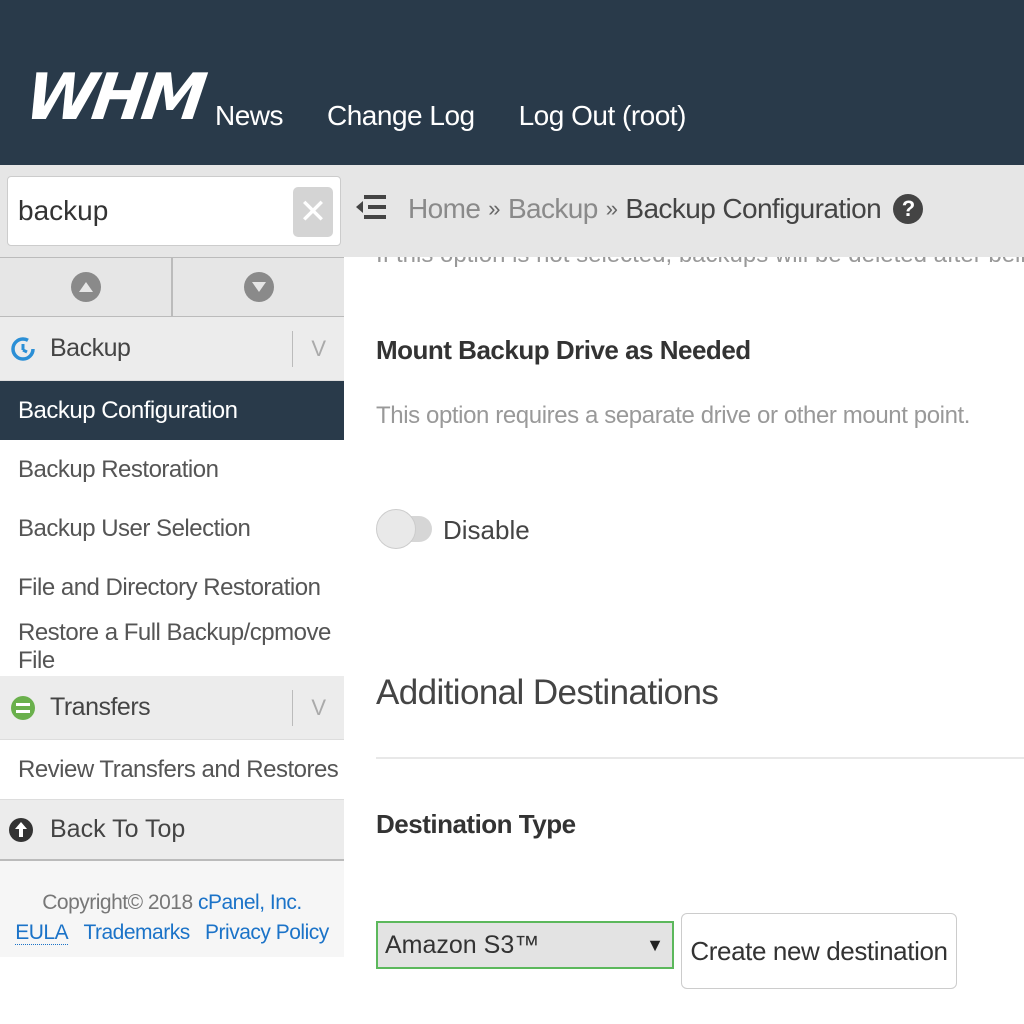 Image resolution: width=1024 pixels, height=1024 pixels. Describe the element at coordinates (396, 529) in the screenshot. I see `toggle-knob` at that location.